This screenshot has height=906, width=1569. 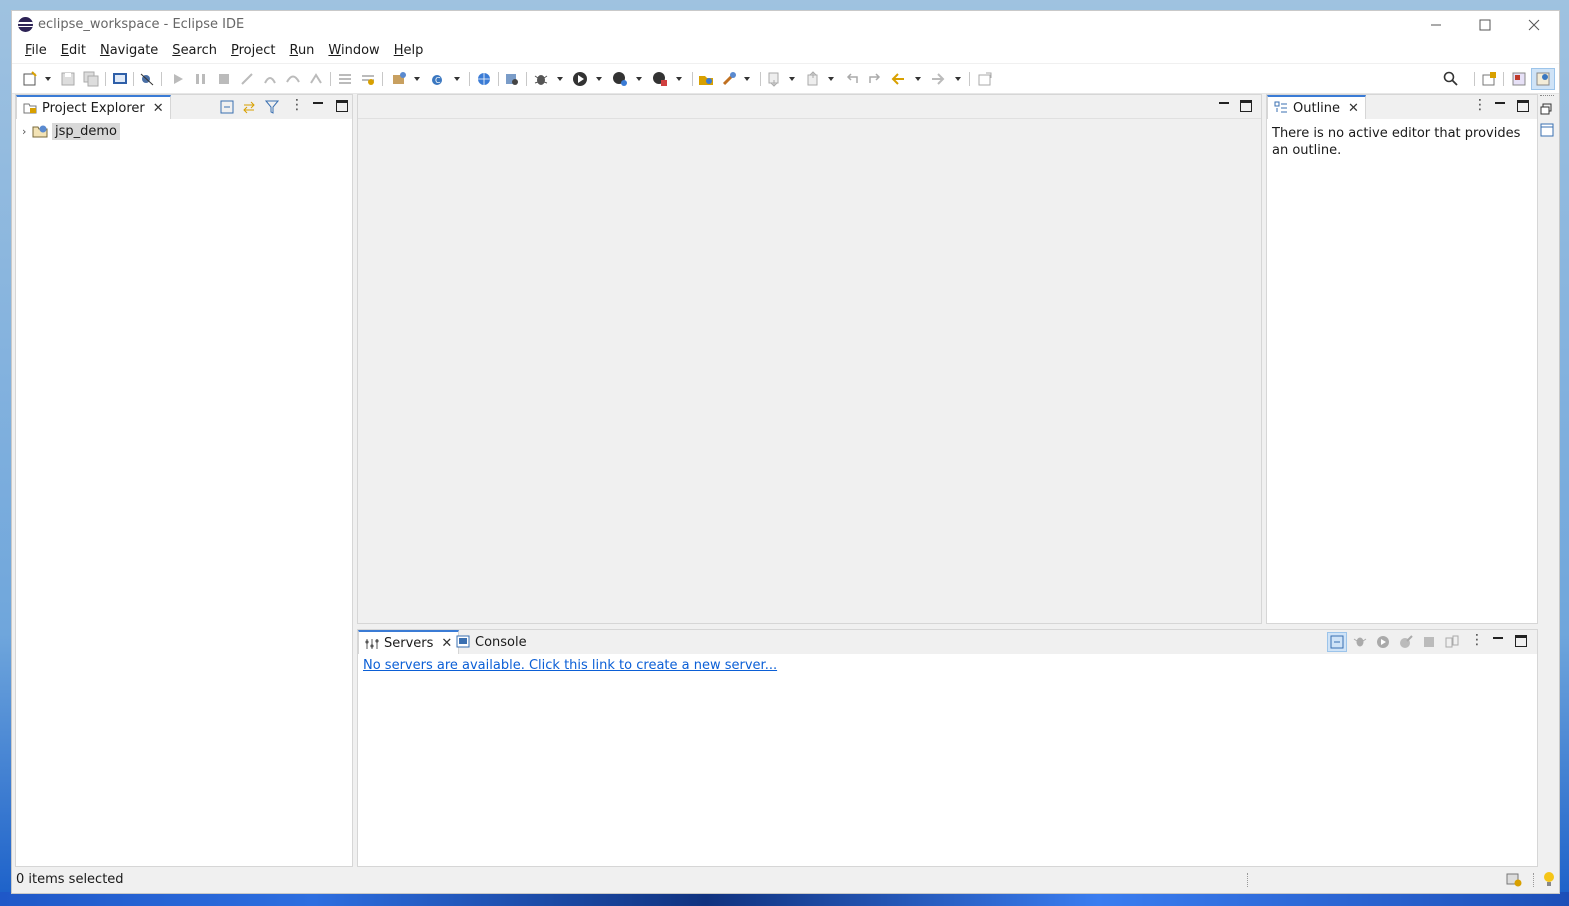 What do you see at coordinates (249, 107) in the screenshot?
I see `link-with-editor-icon` at bounding box center [249, 107].